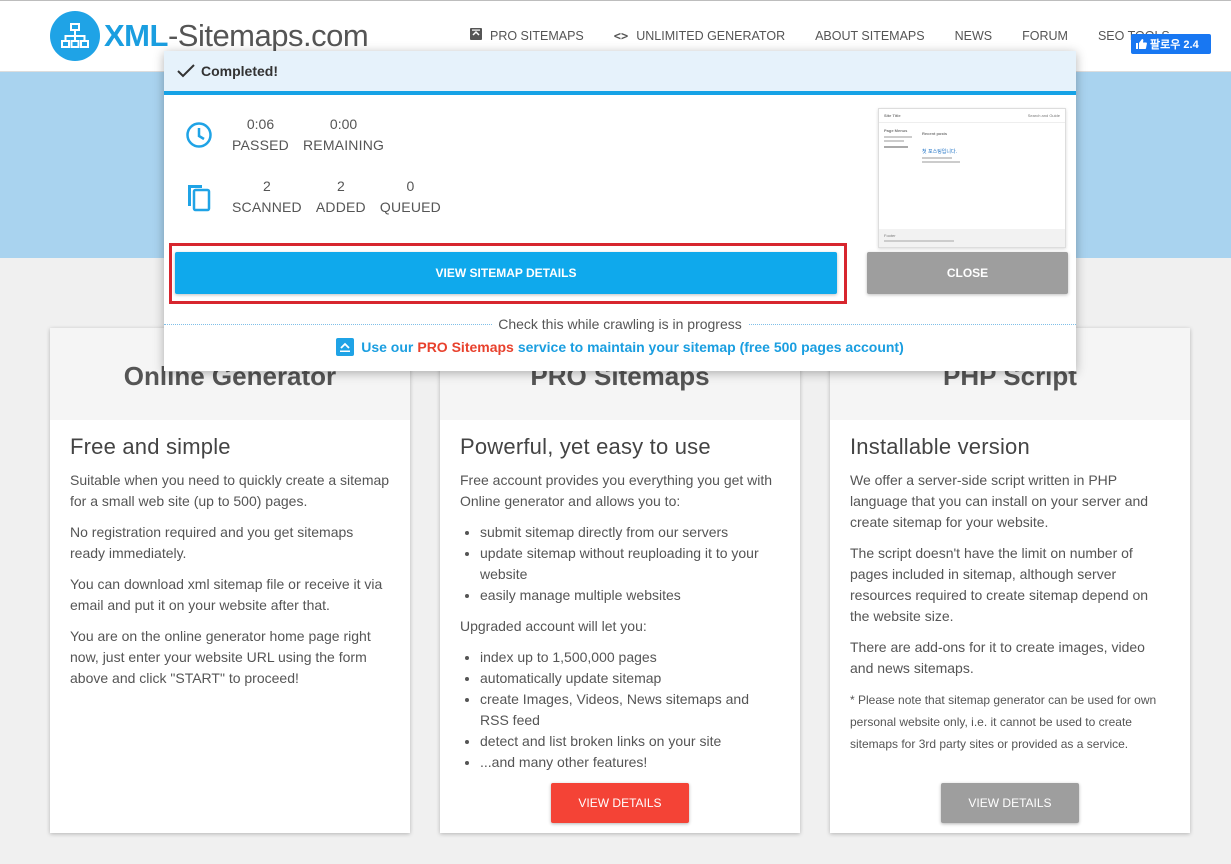  What do you see at coordinates (150, 446) in the screenshot?
I see `card-subtitle: Free and simple` at bounding box center [150, 446].